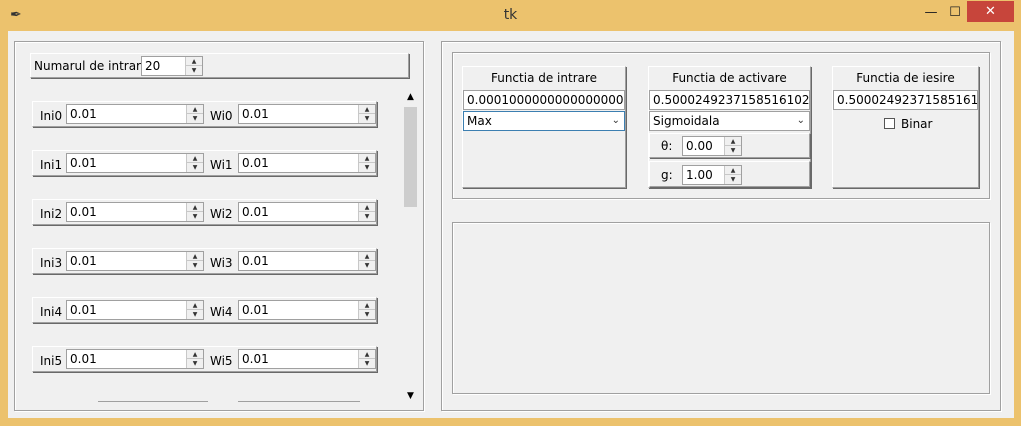 Image resolution: width=1021 pixels, height=426 pixels. What do you see at coordinates (667, 146) in the screenshot?
I see `theta-label: θ:` at bounding box center [667, 146].